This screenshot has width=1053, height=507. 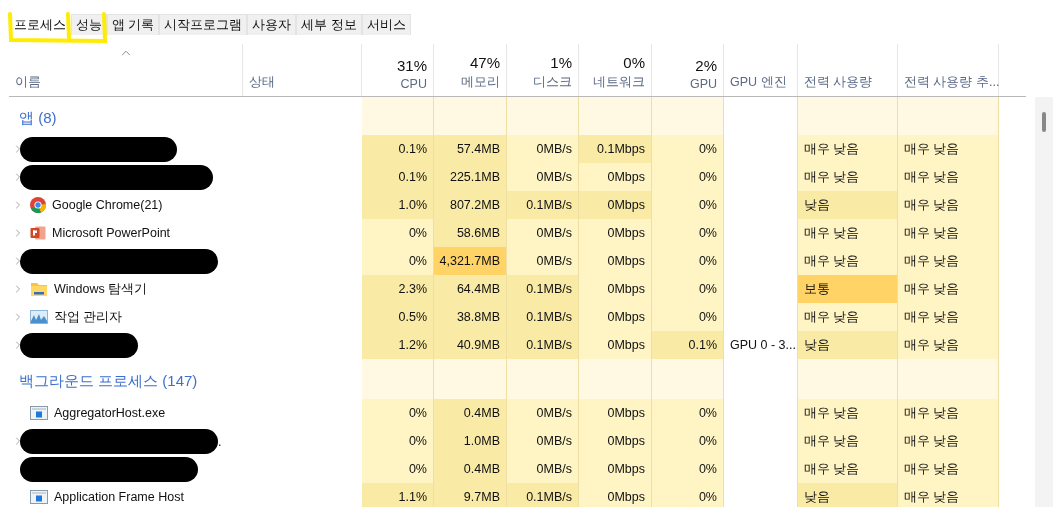 What do you see at coordinates (119, 497) in the screenshot?
I see `process-name: Application Frame Host` at bounding box center [119, 497].